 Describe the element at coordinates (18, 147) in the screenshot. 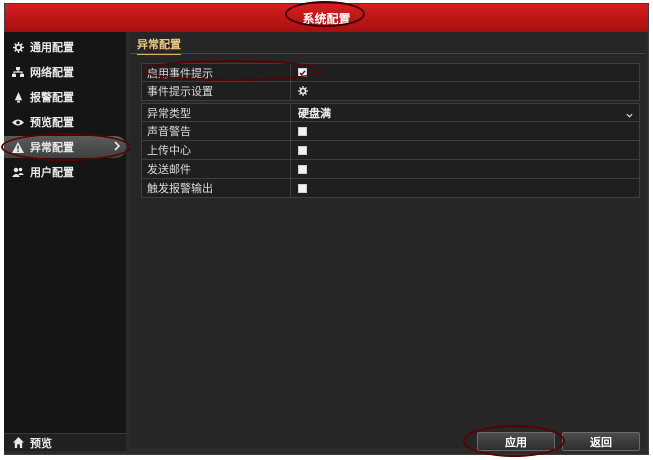

I see `warning-icon` at that location.